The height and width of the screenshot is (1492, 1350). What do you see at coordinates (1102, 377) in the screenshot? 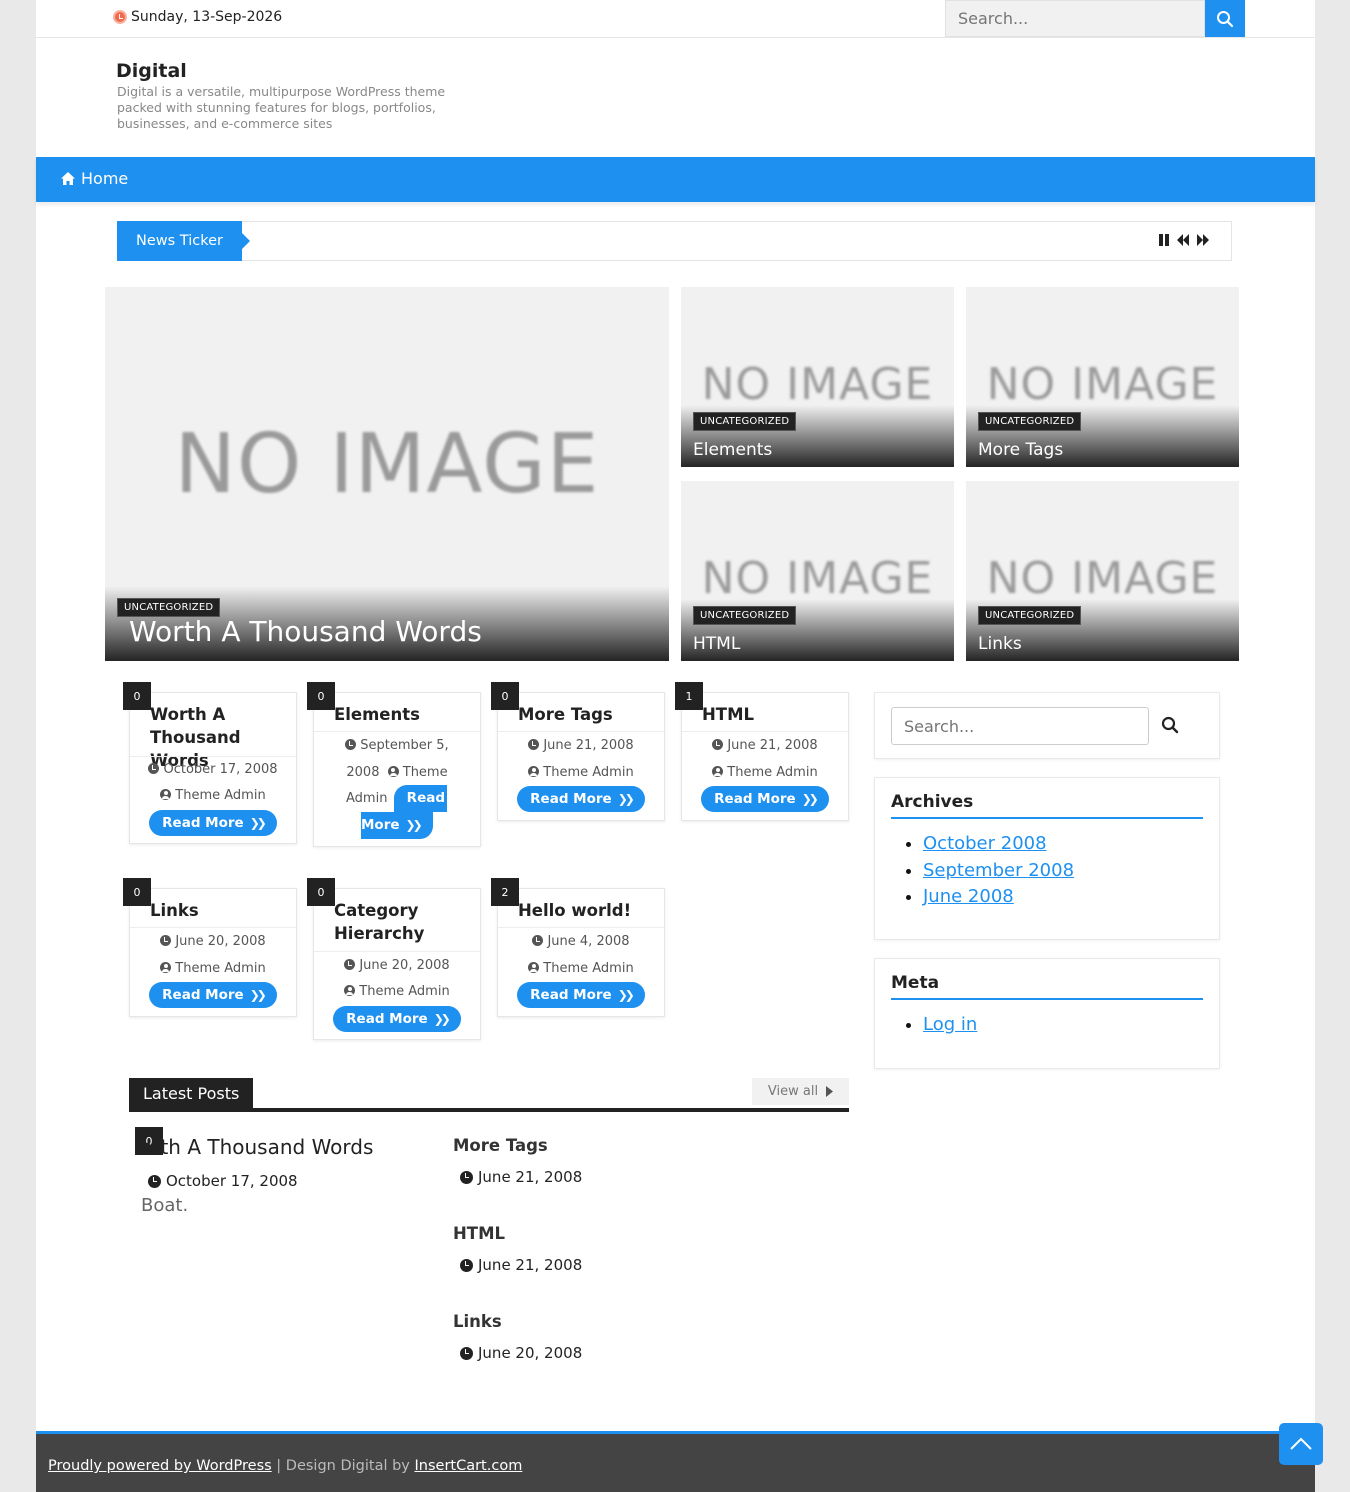
I see `hero-tile-post: NO IMAGE UNCATEGORIZED More Tags` at bounding box center [1102, 377].